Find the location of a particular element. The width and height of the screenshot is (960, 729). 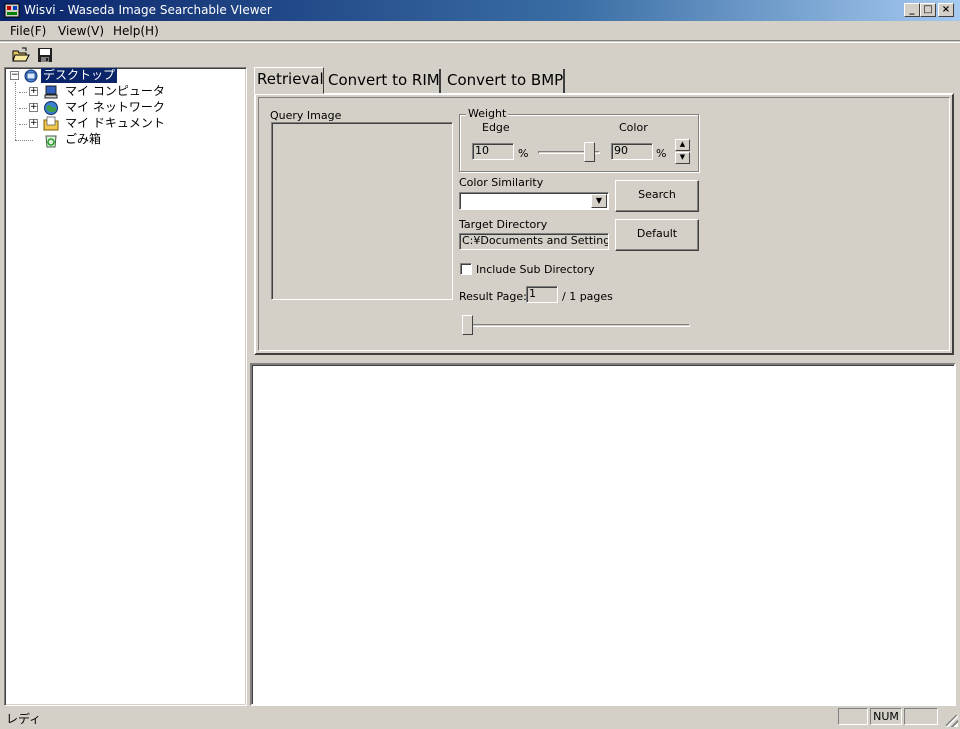

weight-group: Weight Edge Color 10 % 90 % ▲ ▼ is located at coordinates (579, 139).